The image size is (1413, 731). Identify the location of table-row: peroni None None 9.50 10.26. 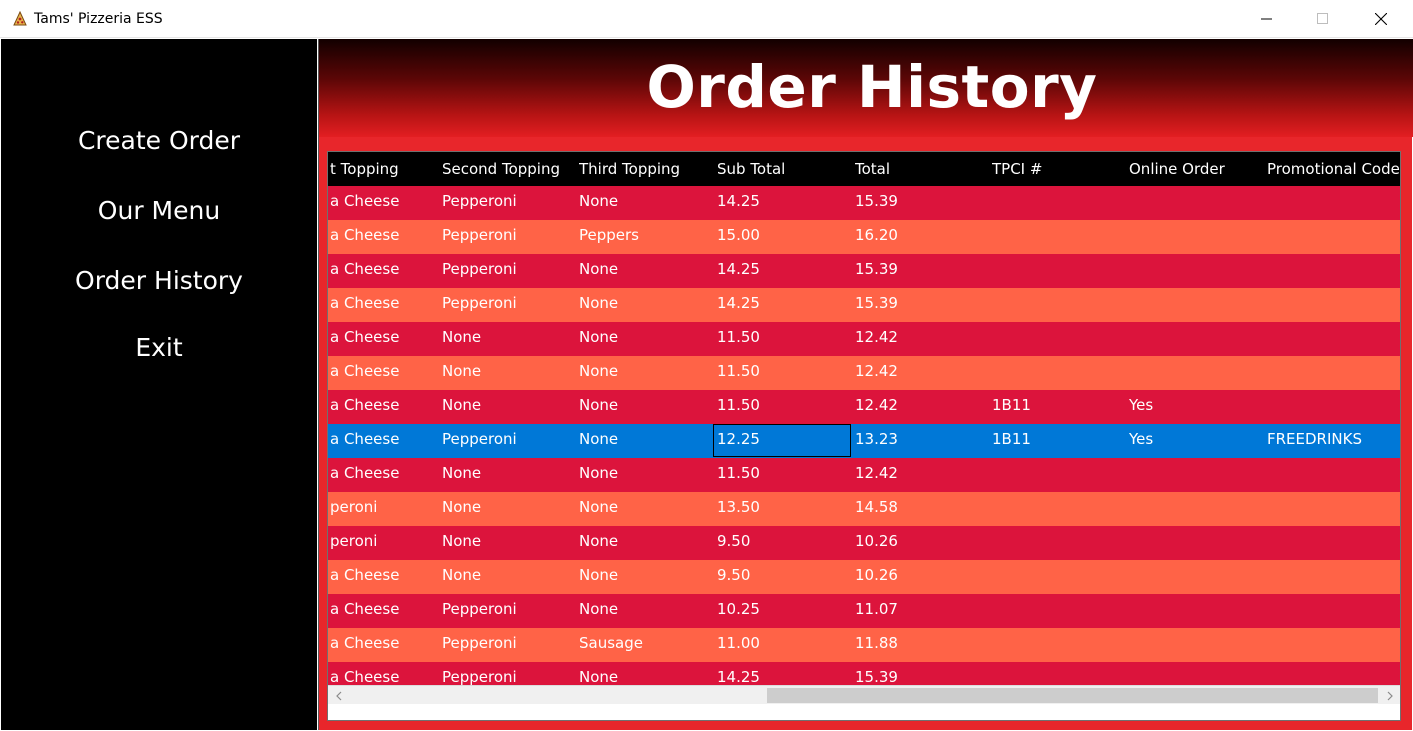
(864, 543).